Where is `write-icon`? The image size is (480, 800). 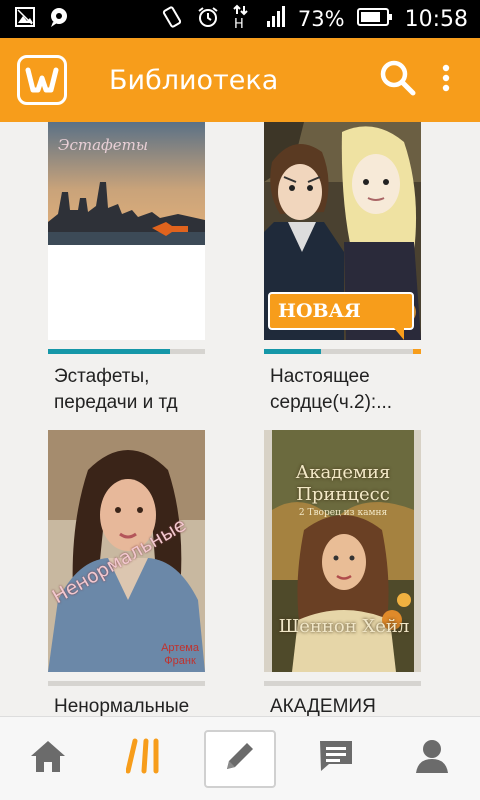 write-icon is located at coordinates (240, 758).